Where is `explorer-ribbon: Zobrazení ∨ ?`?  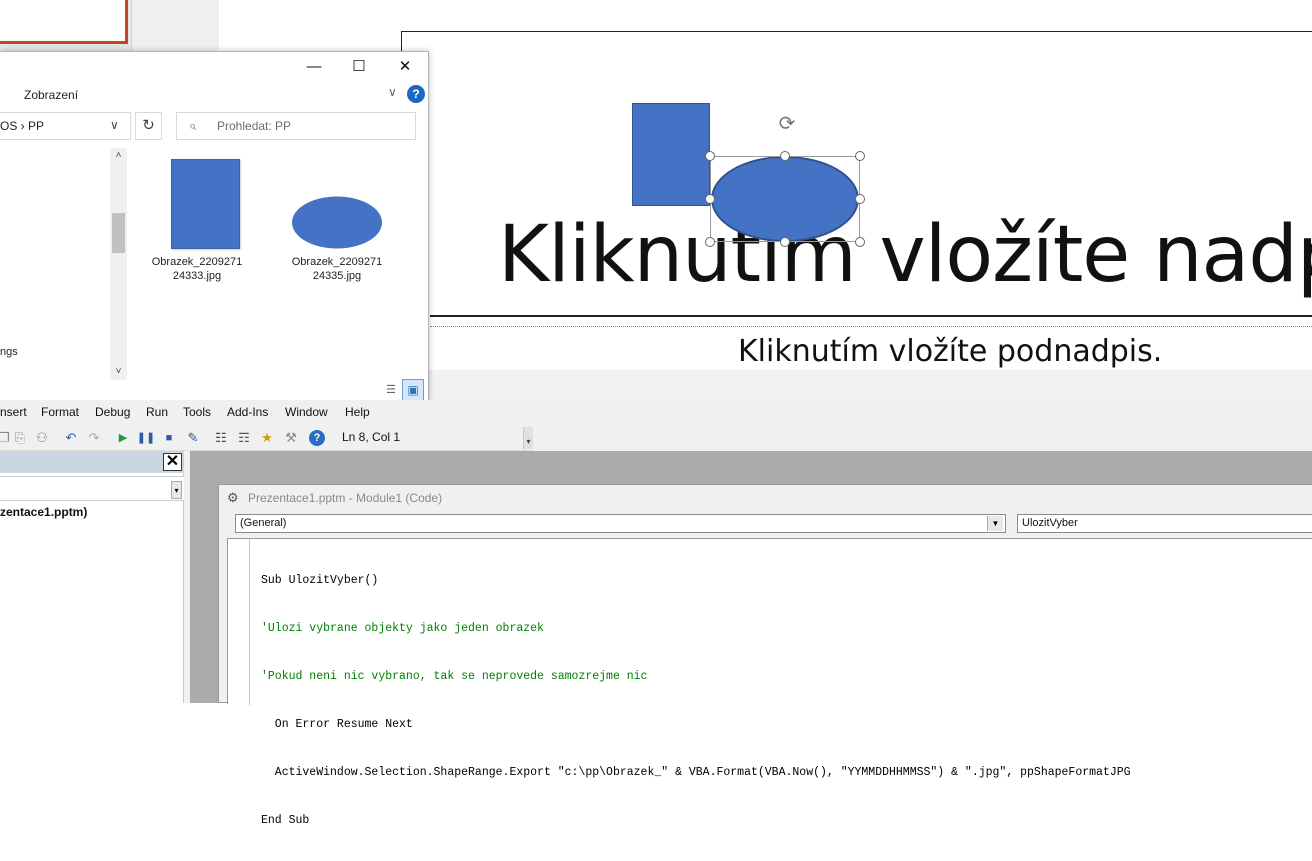
explorer-ribbon: Zobrazení ∨ ? is located at coordinates (214, 95).